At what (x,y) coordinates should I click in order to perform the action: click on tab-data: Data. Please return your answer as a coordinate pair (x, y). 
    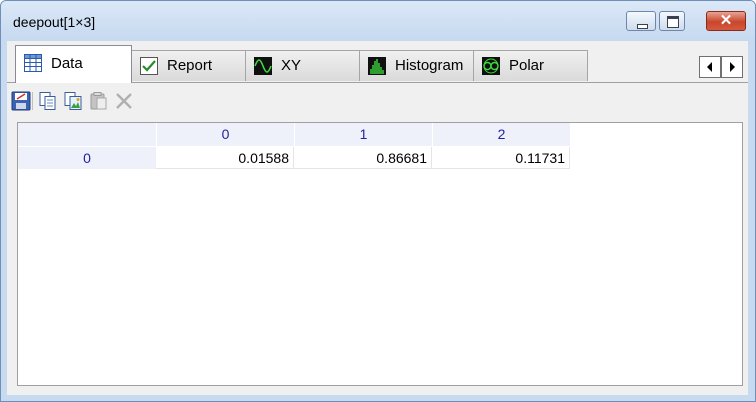
    Looking at the image, I should click on (73, 64).